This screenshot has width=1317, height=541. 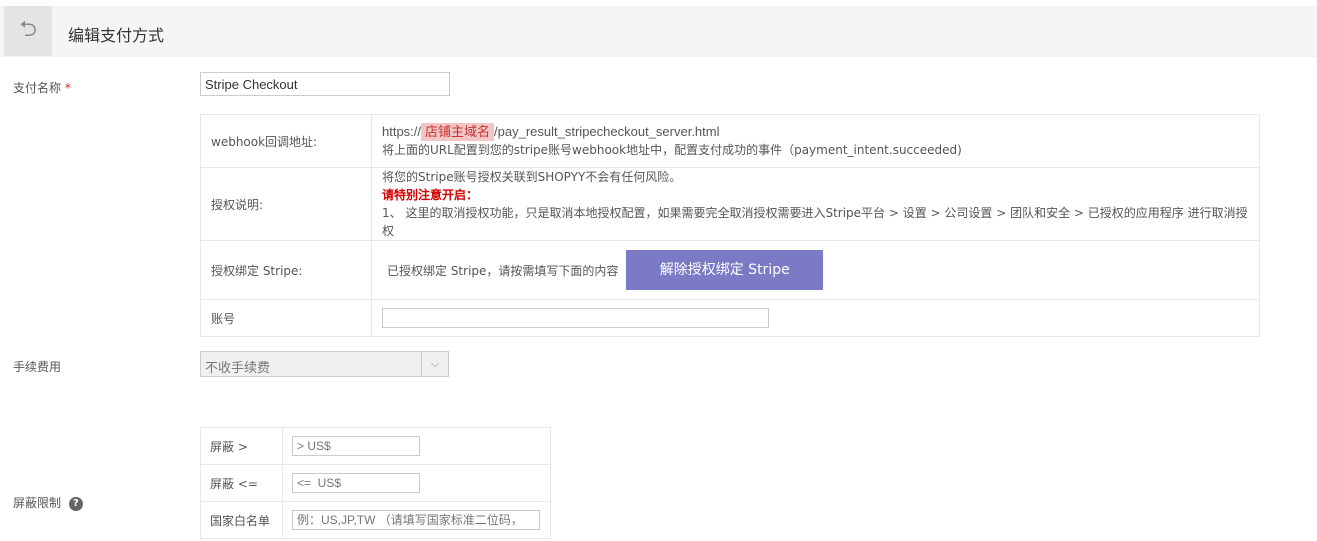 I want to click on country-whitelist-input, so click(x=416, y=520).